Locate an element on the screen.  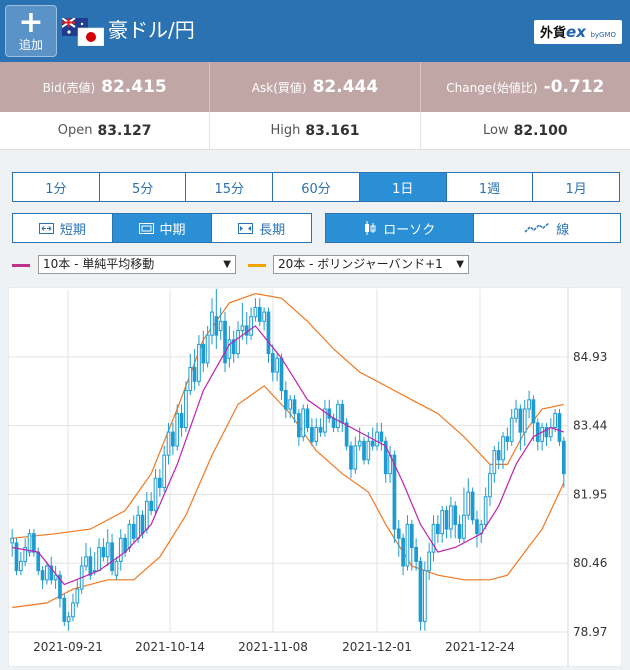
bid-value: 82.415 is located at coordinates (134, 87).